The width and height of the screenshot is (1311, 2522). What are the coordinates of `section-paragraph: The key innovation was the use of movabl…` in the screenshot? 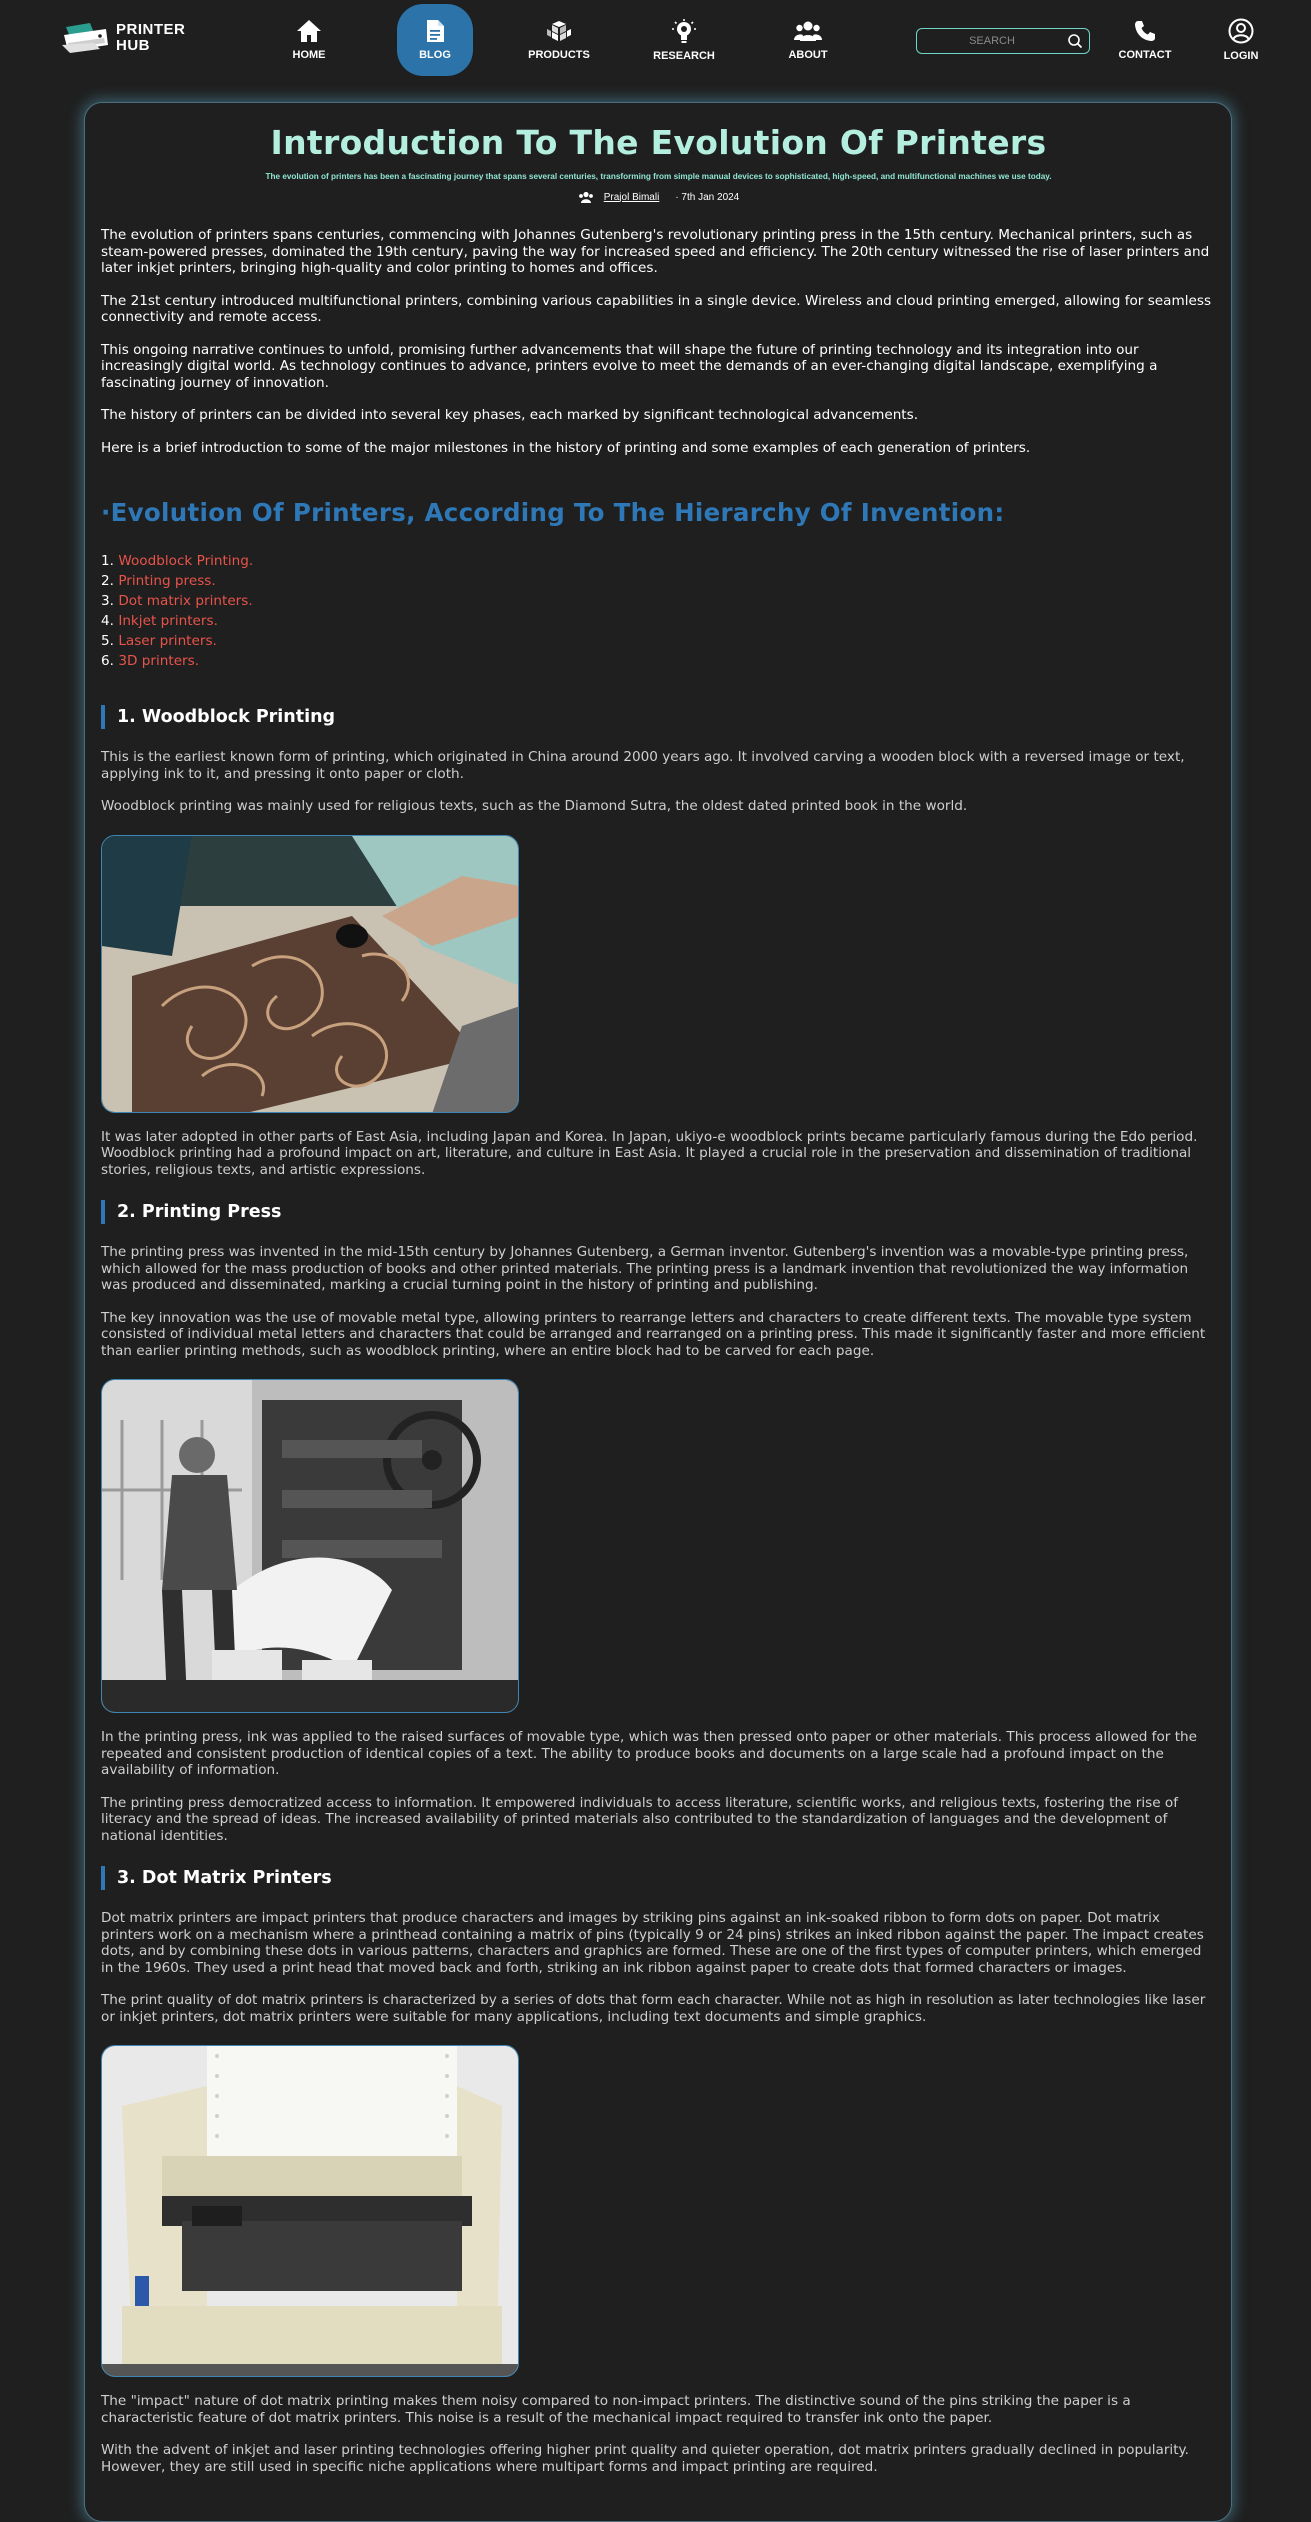 It's located at (653, 1334).